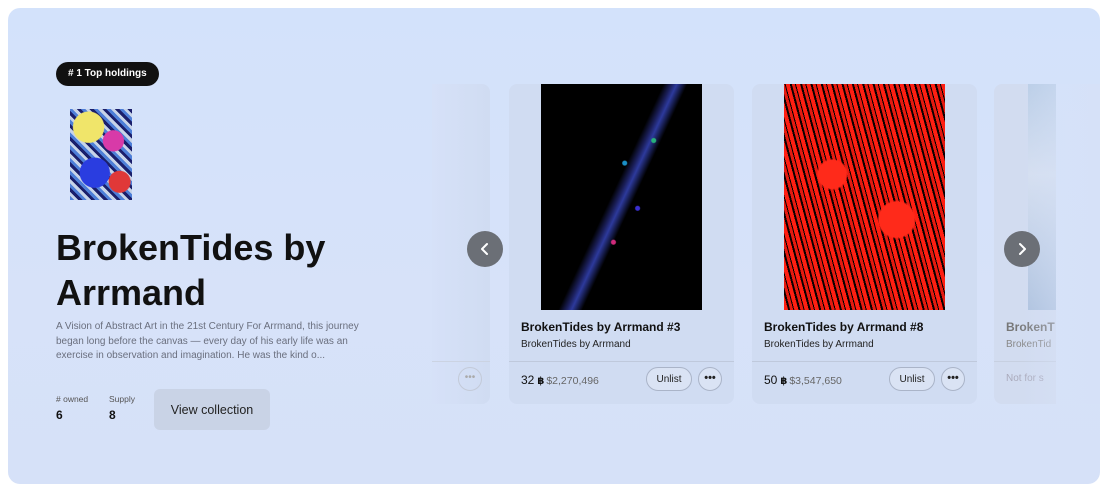  What do you see at coordinates (815, 381) in the screenshot?
I see `holding-usd-value: $3,547,650` at bounding box center [815, 381].